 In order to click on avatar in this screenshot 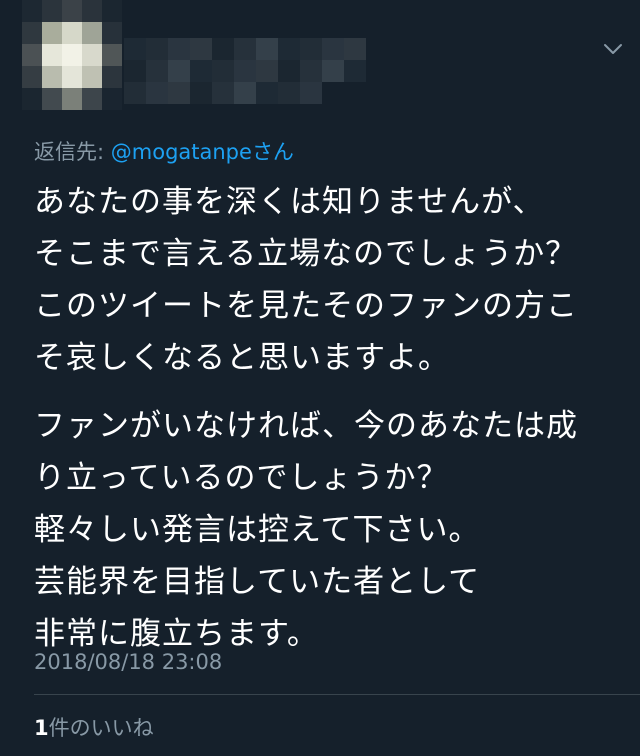, I will do `click(72, 56)`.